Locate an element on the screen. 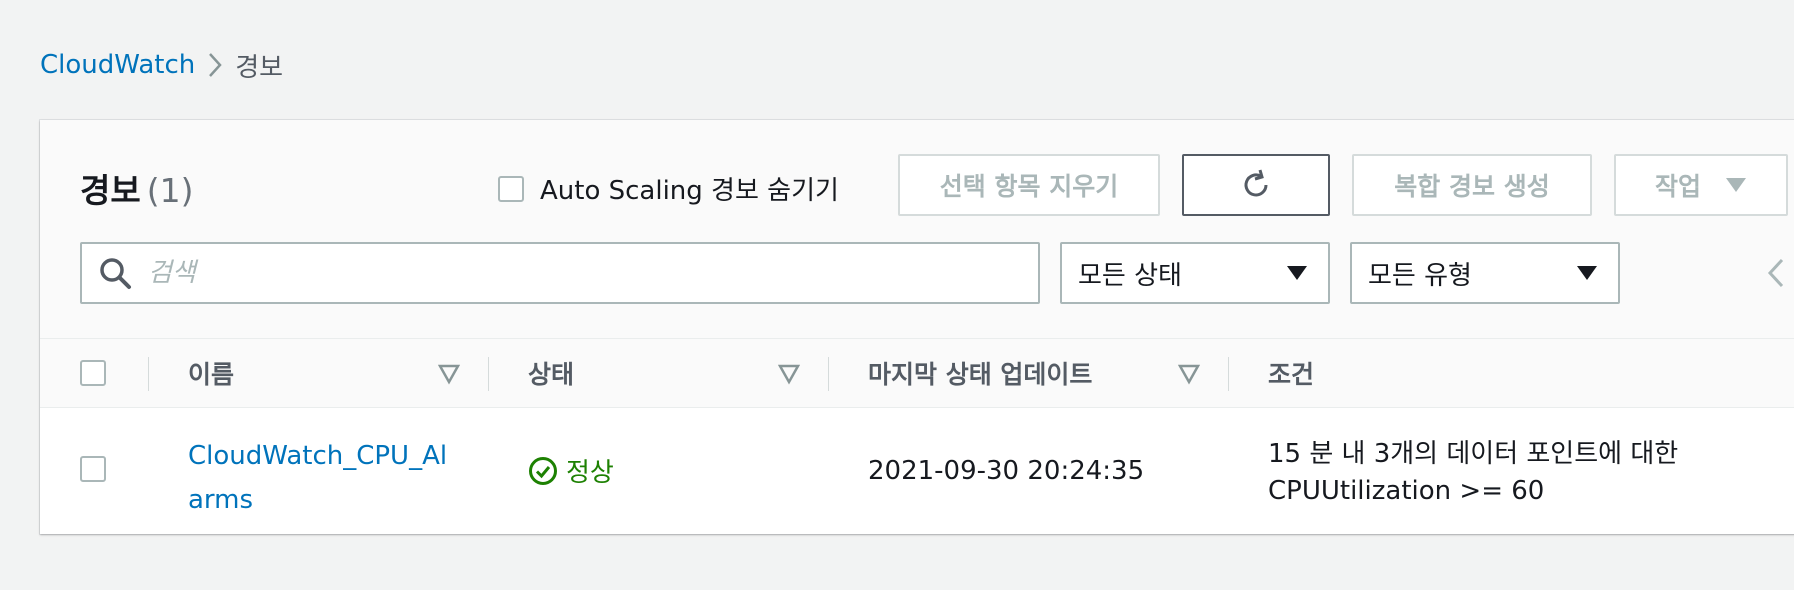  previous-page-icon is located at coordinates (1777, 273).